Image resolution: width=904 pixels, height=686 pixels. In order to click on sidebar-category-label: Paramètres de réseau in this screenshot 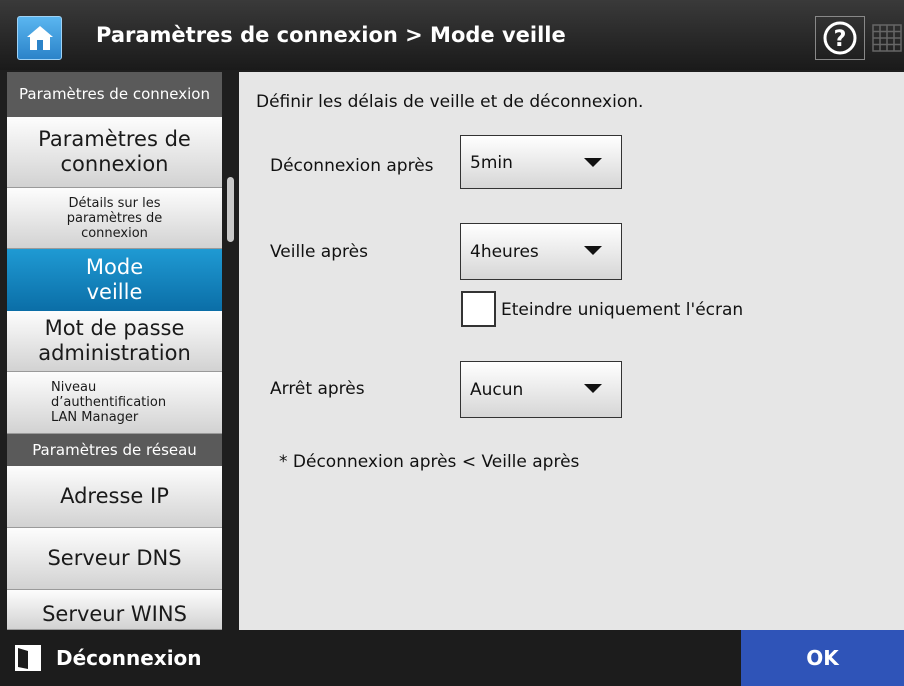, I will do `click(114, 449)`.